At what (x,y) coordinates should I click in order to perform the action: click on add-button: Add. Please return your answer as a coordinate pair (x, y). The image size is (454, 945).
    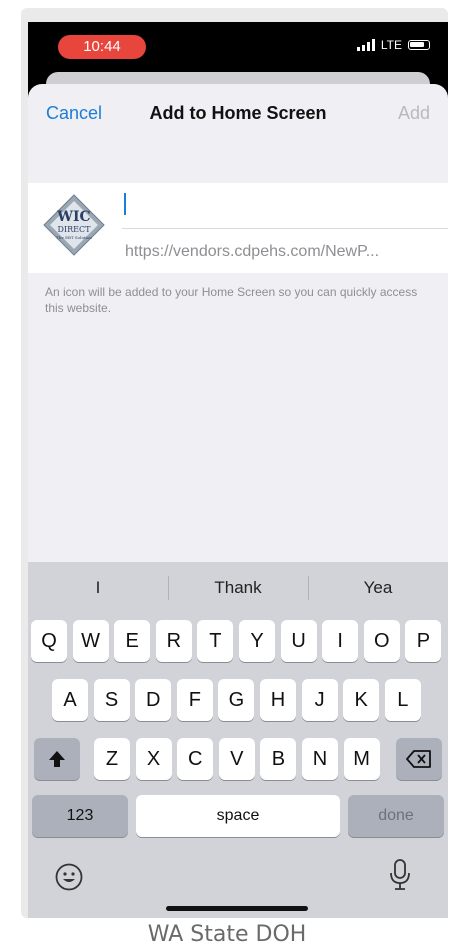
    Looking at the image, I should click on (414, 113).